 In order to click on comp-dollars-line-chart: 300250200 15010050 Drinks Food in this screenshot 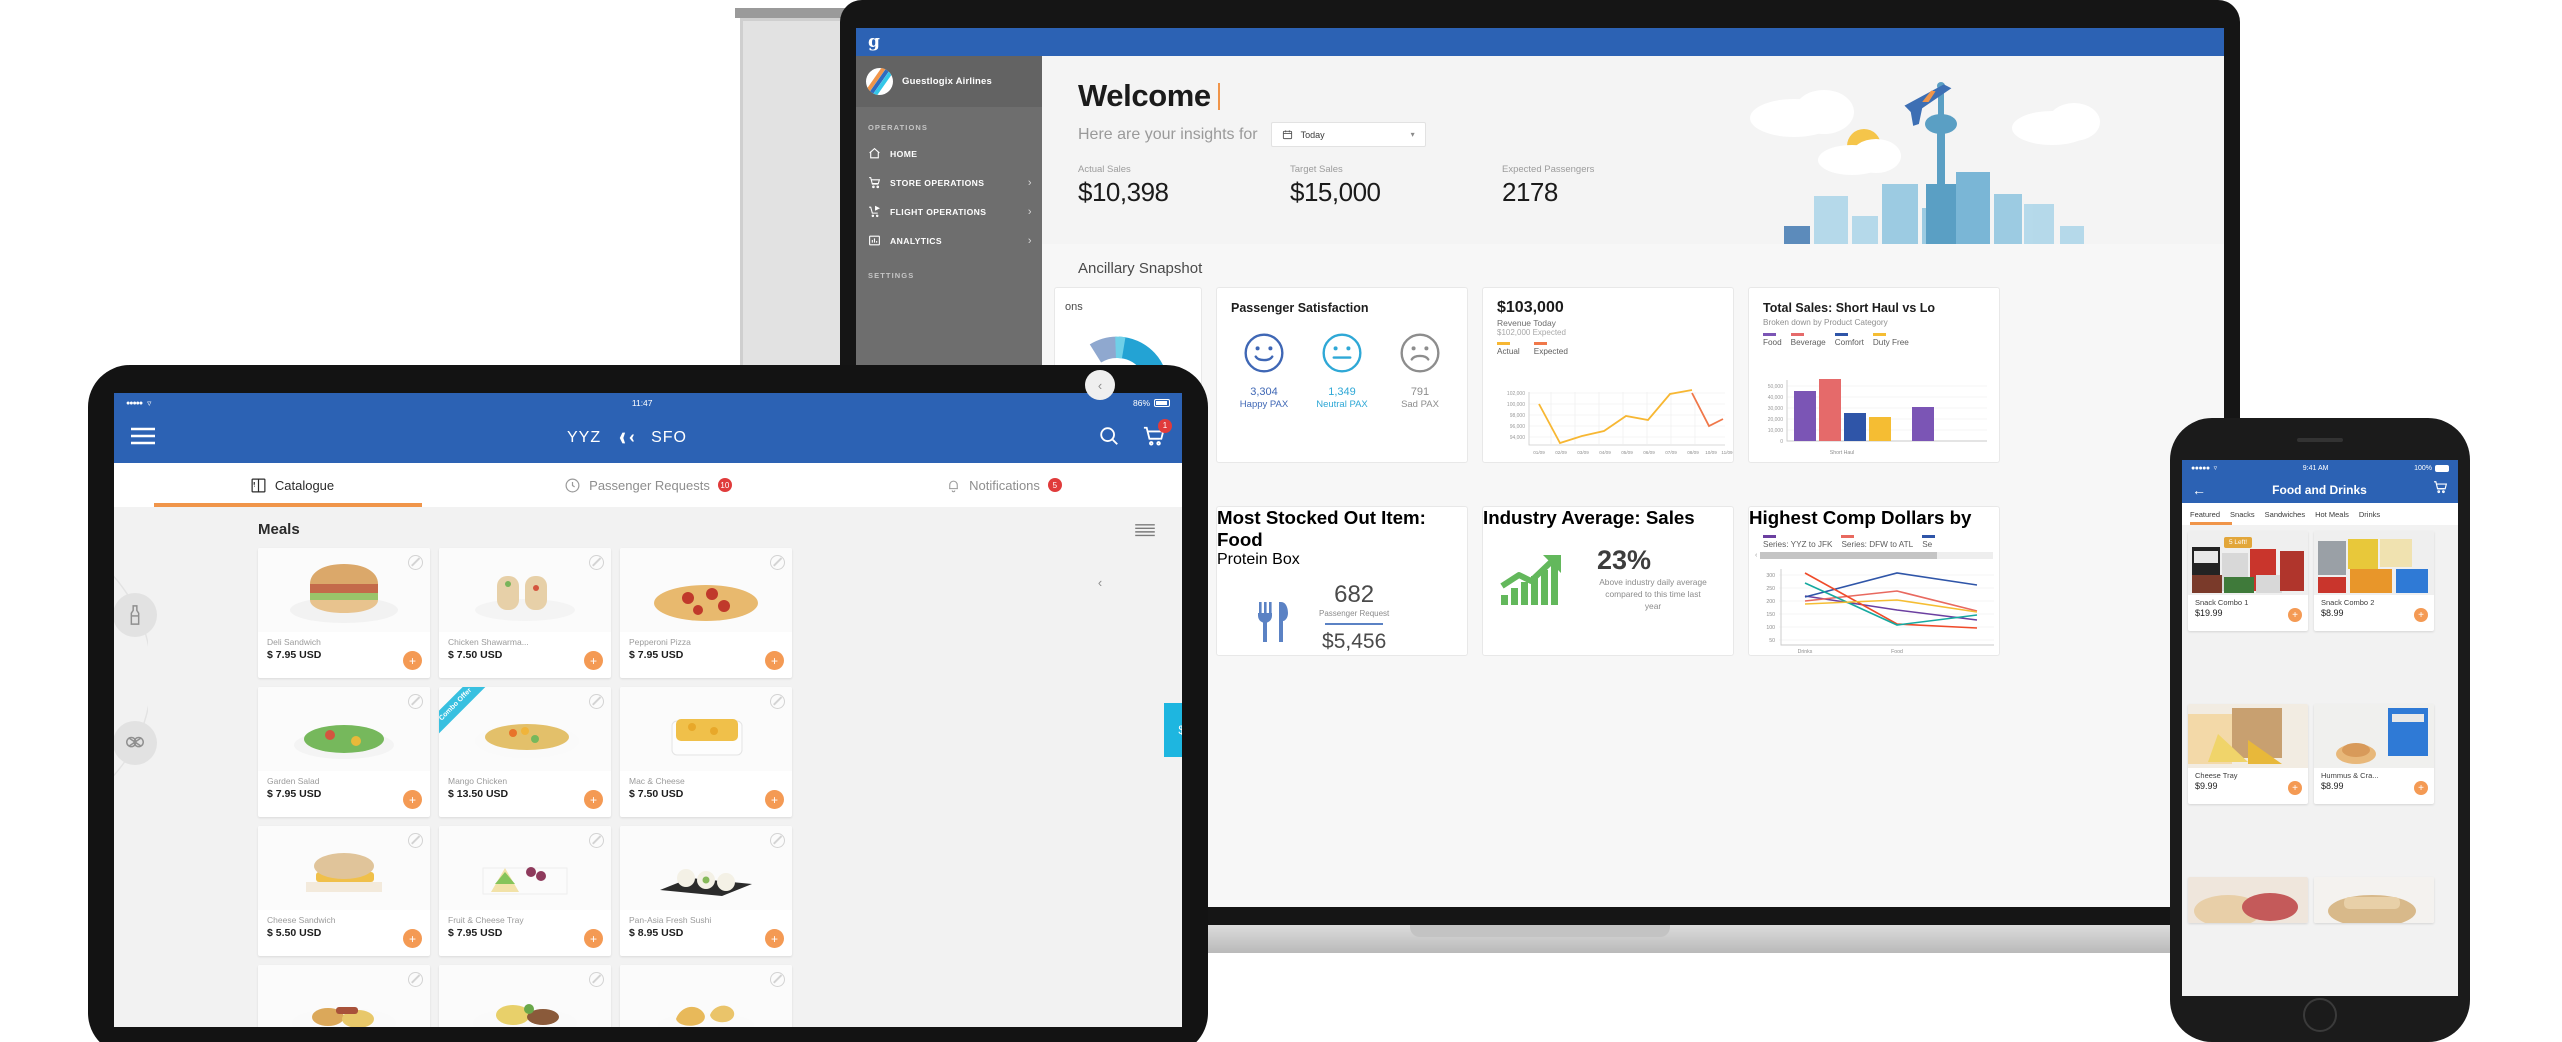, I will do `click(1880, 612)`.